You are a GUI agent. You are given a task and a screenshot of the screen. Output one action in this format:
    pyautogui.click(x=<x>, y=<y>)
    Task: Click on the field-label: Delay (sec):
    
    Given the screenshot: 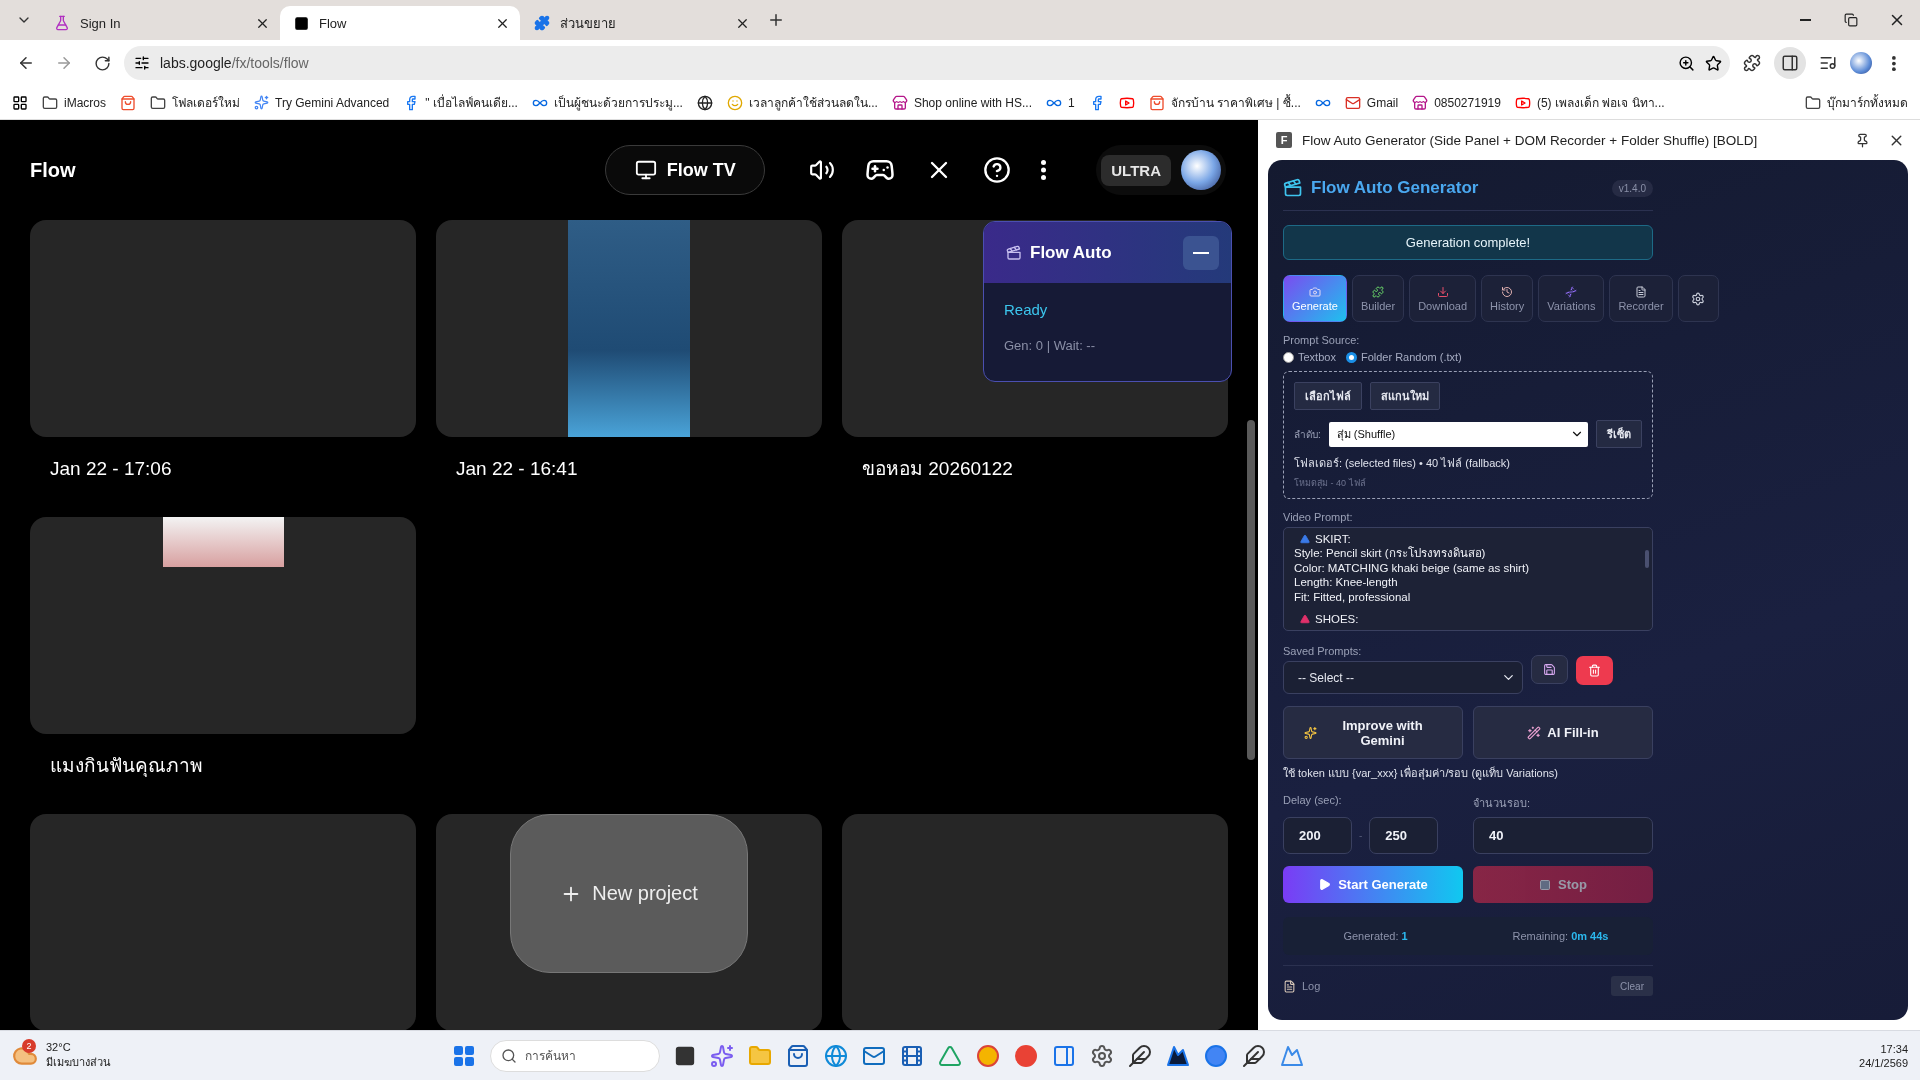 What is the action you would take?
    pyautogui.click(x=1313, y=801)
    